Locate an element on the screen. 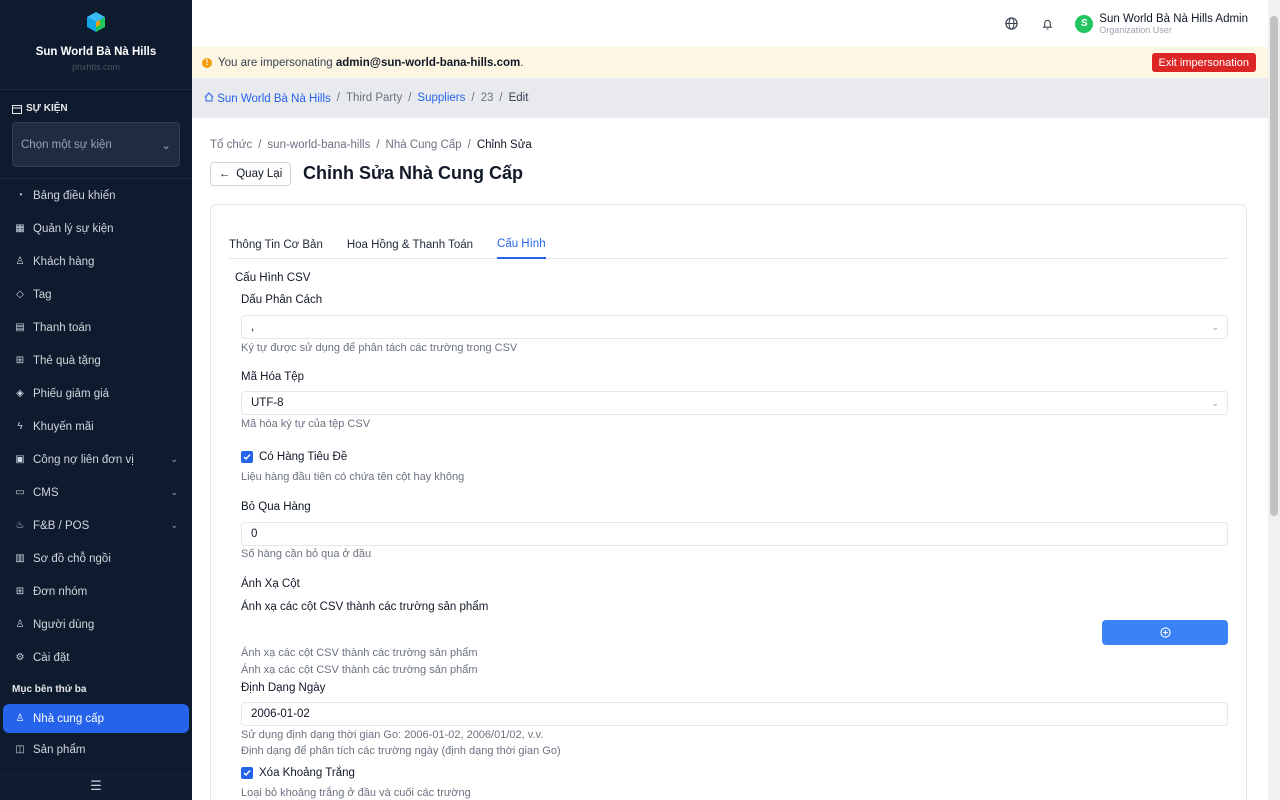 The width and height of the screenshot is (1280, 800). delimiter-label: Dấu Phân Cách is located at coordinates (282, 300).